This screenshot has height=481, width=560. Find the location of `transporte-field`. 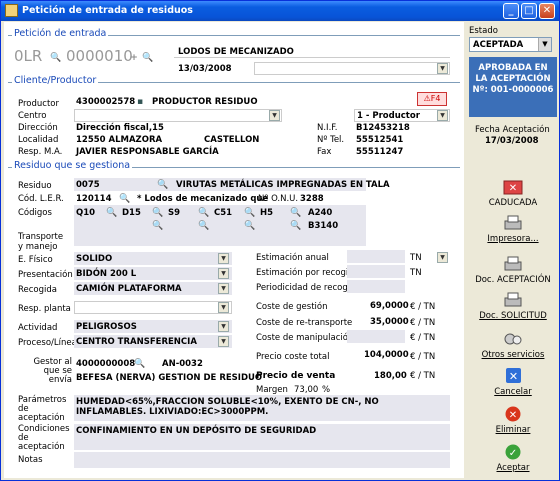

transporte-field is located at coordinates (220, 239).